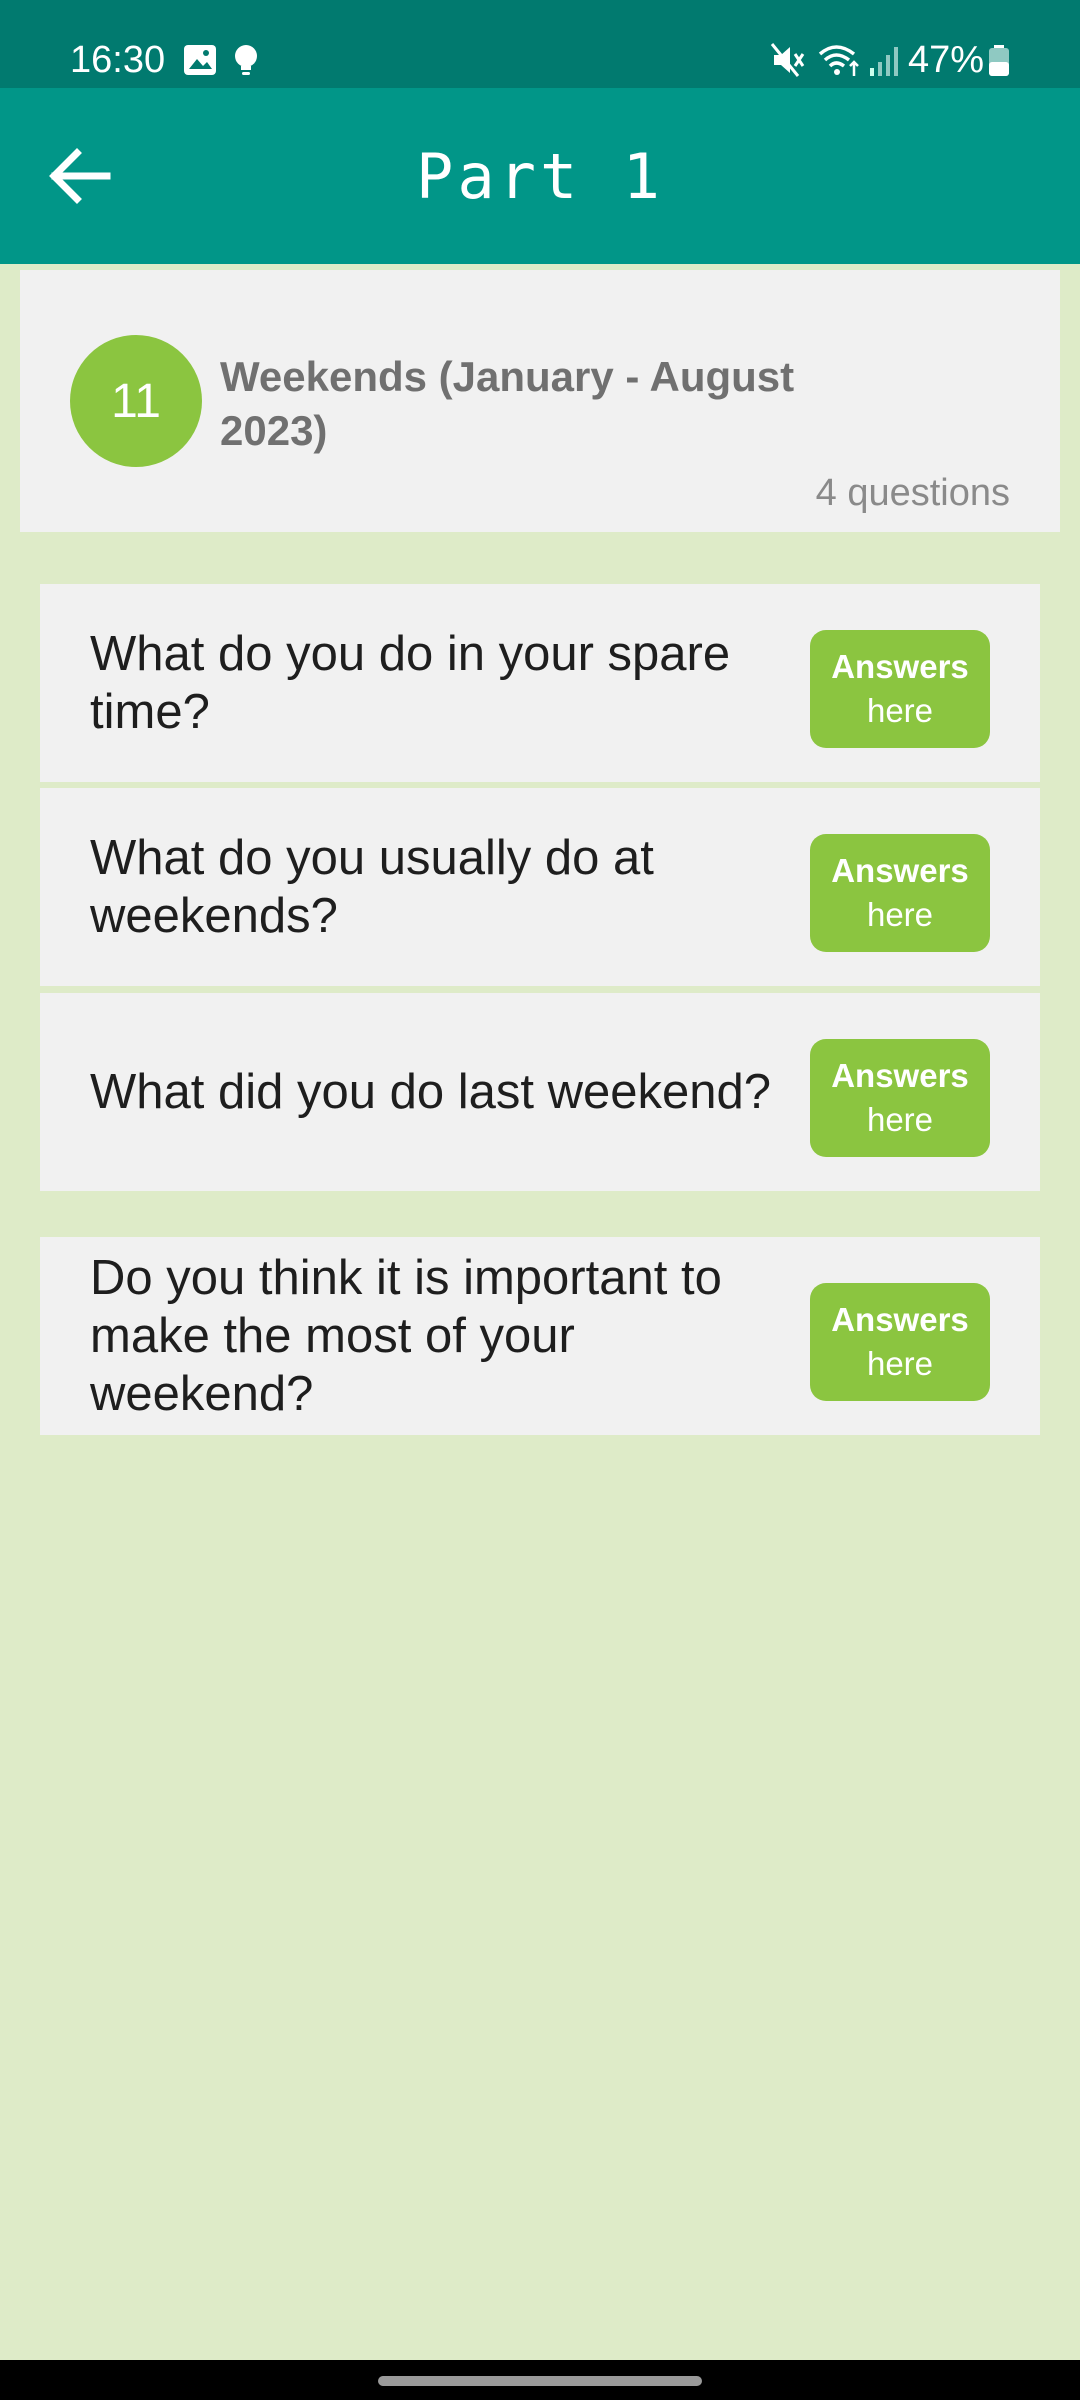 This screenshot has height=2400, width=1080. Describe the element at coordinates (430, 1092) in the screenshot. I see `question-text: What did you do last weekend?` at that location.